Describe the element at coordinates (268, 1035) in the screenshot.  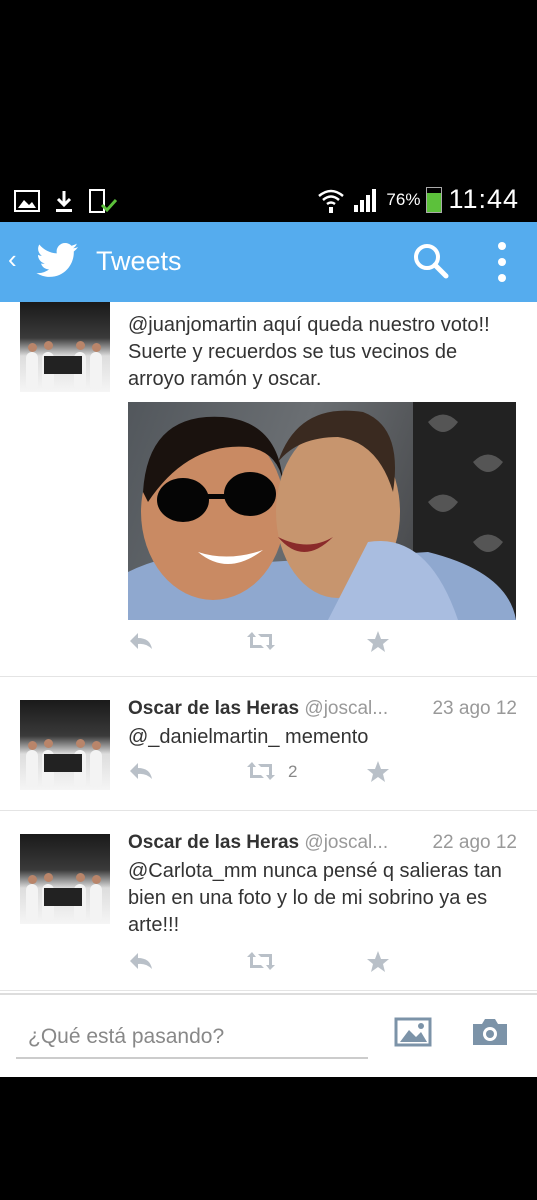
I see `compose-bar: ¿Qué está pasando?` at that location.